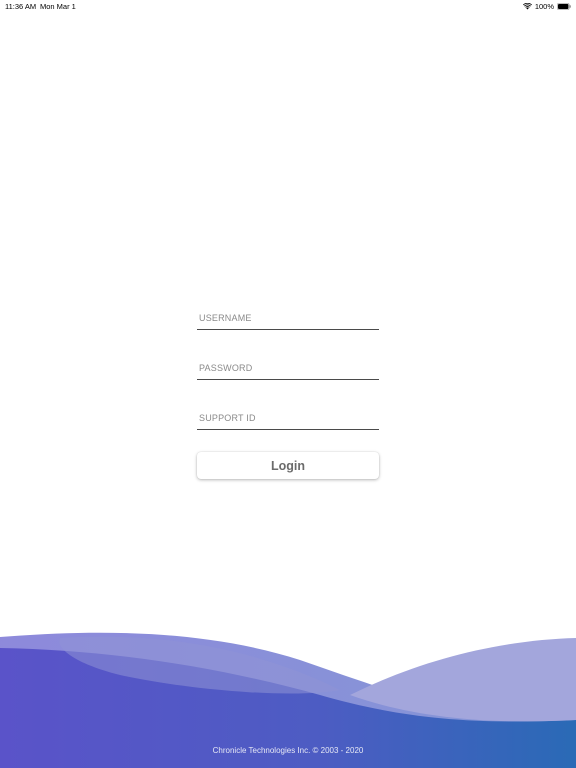  I want to click on support-id-input, so click(288, 414).